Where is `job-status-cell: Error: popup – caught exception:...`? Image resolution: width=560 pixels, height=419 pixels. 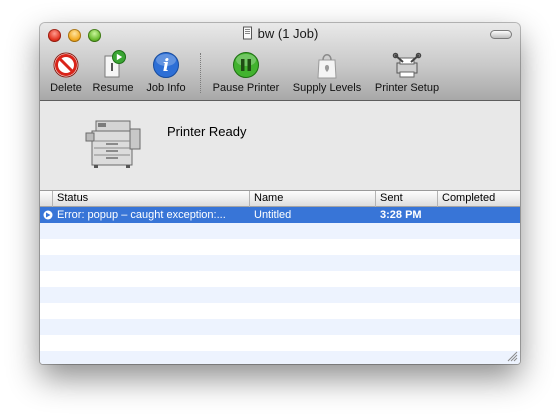
job-status-cell: Error: popup – caught exception:... is located at coordinates (141, 215).